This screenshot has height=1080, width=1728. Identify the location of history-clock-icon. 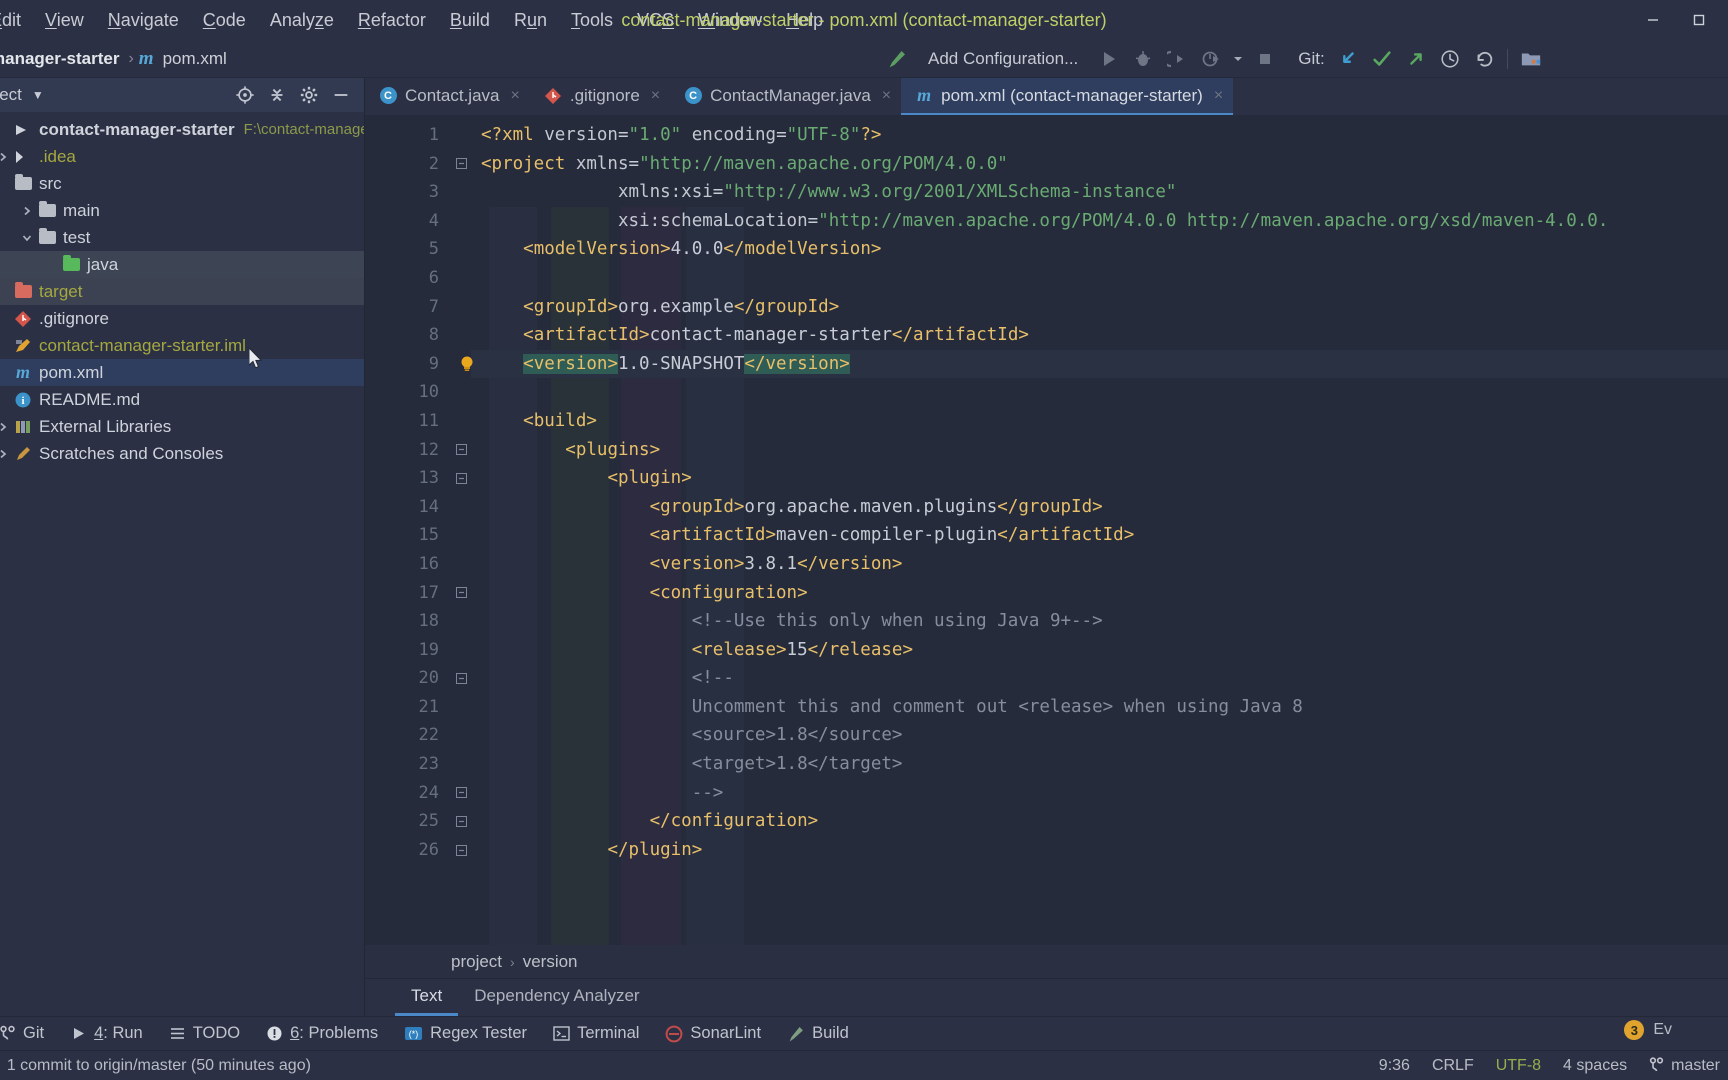
(1450, 59).